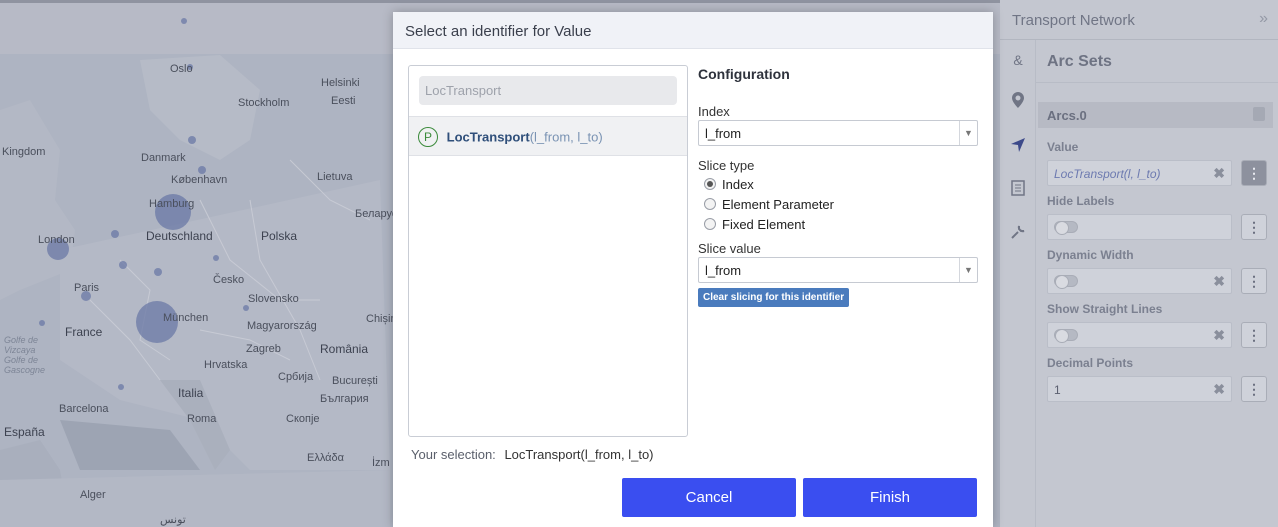 The height and width of the screenshot is (527, 1278). I want to click on map-city-label: France, so click(84, 332).